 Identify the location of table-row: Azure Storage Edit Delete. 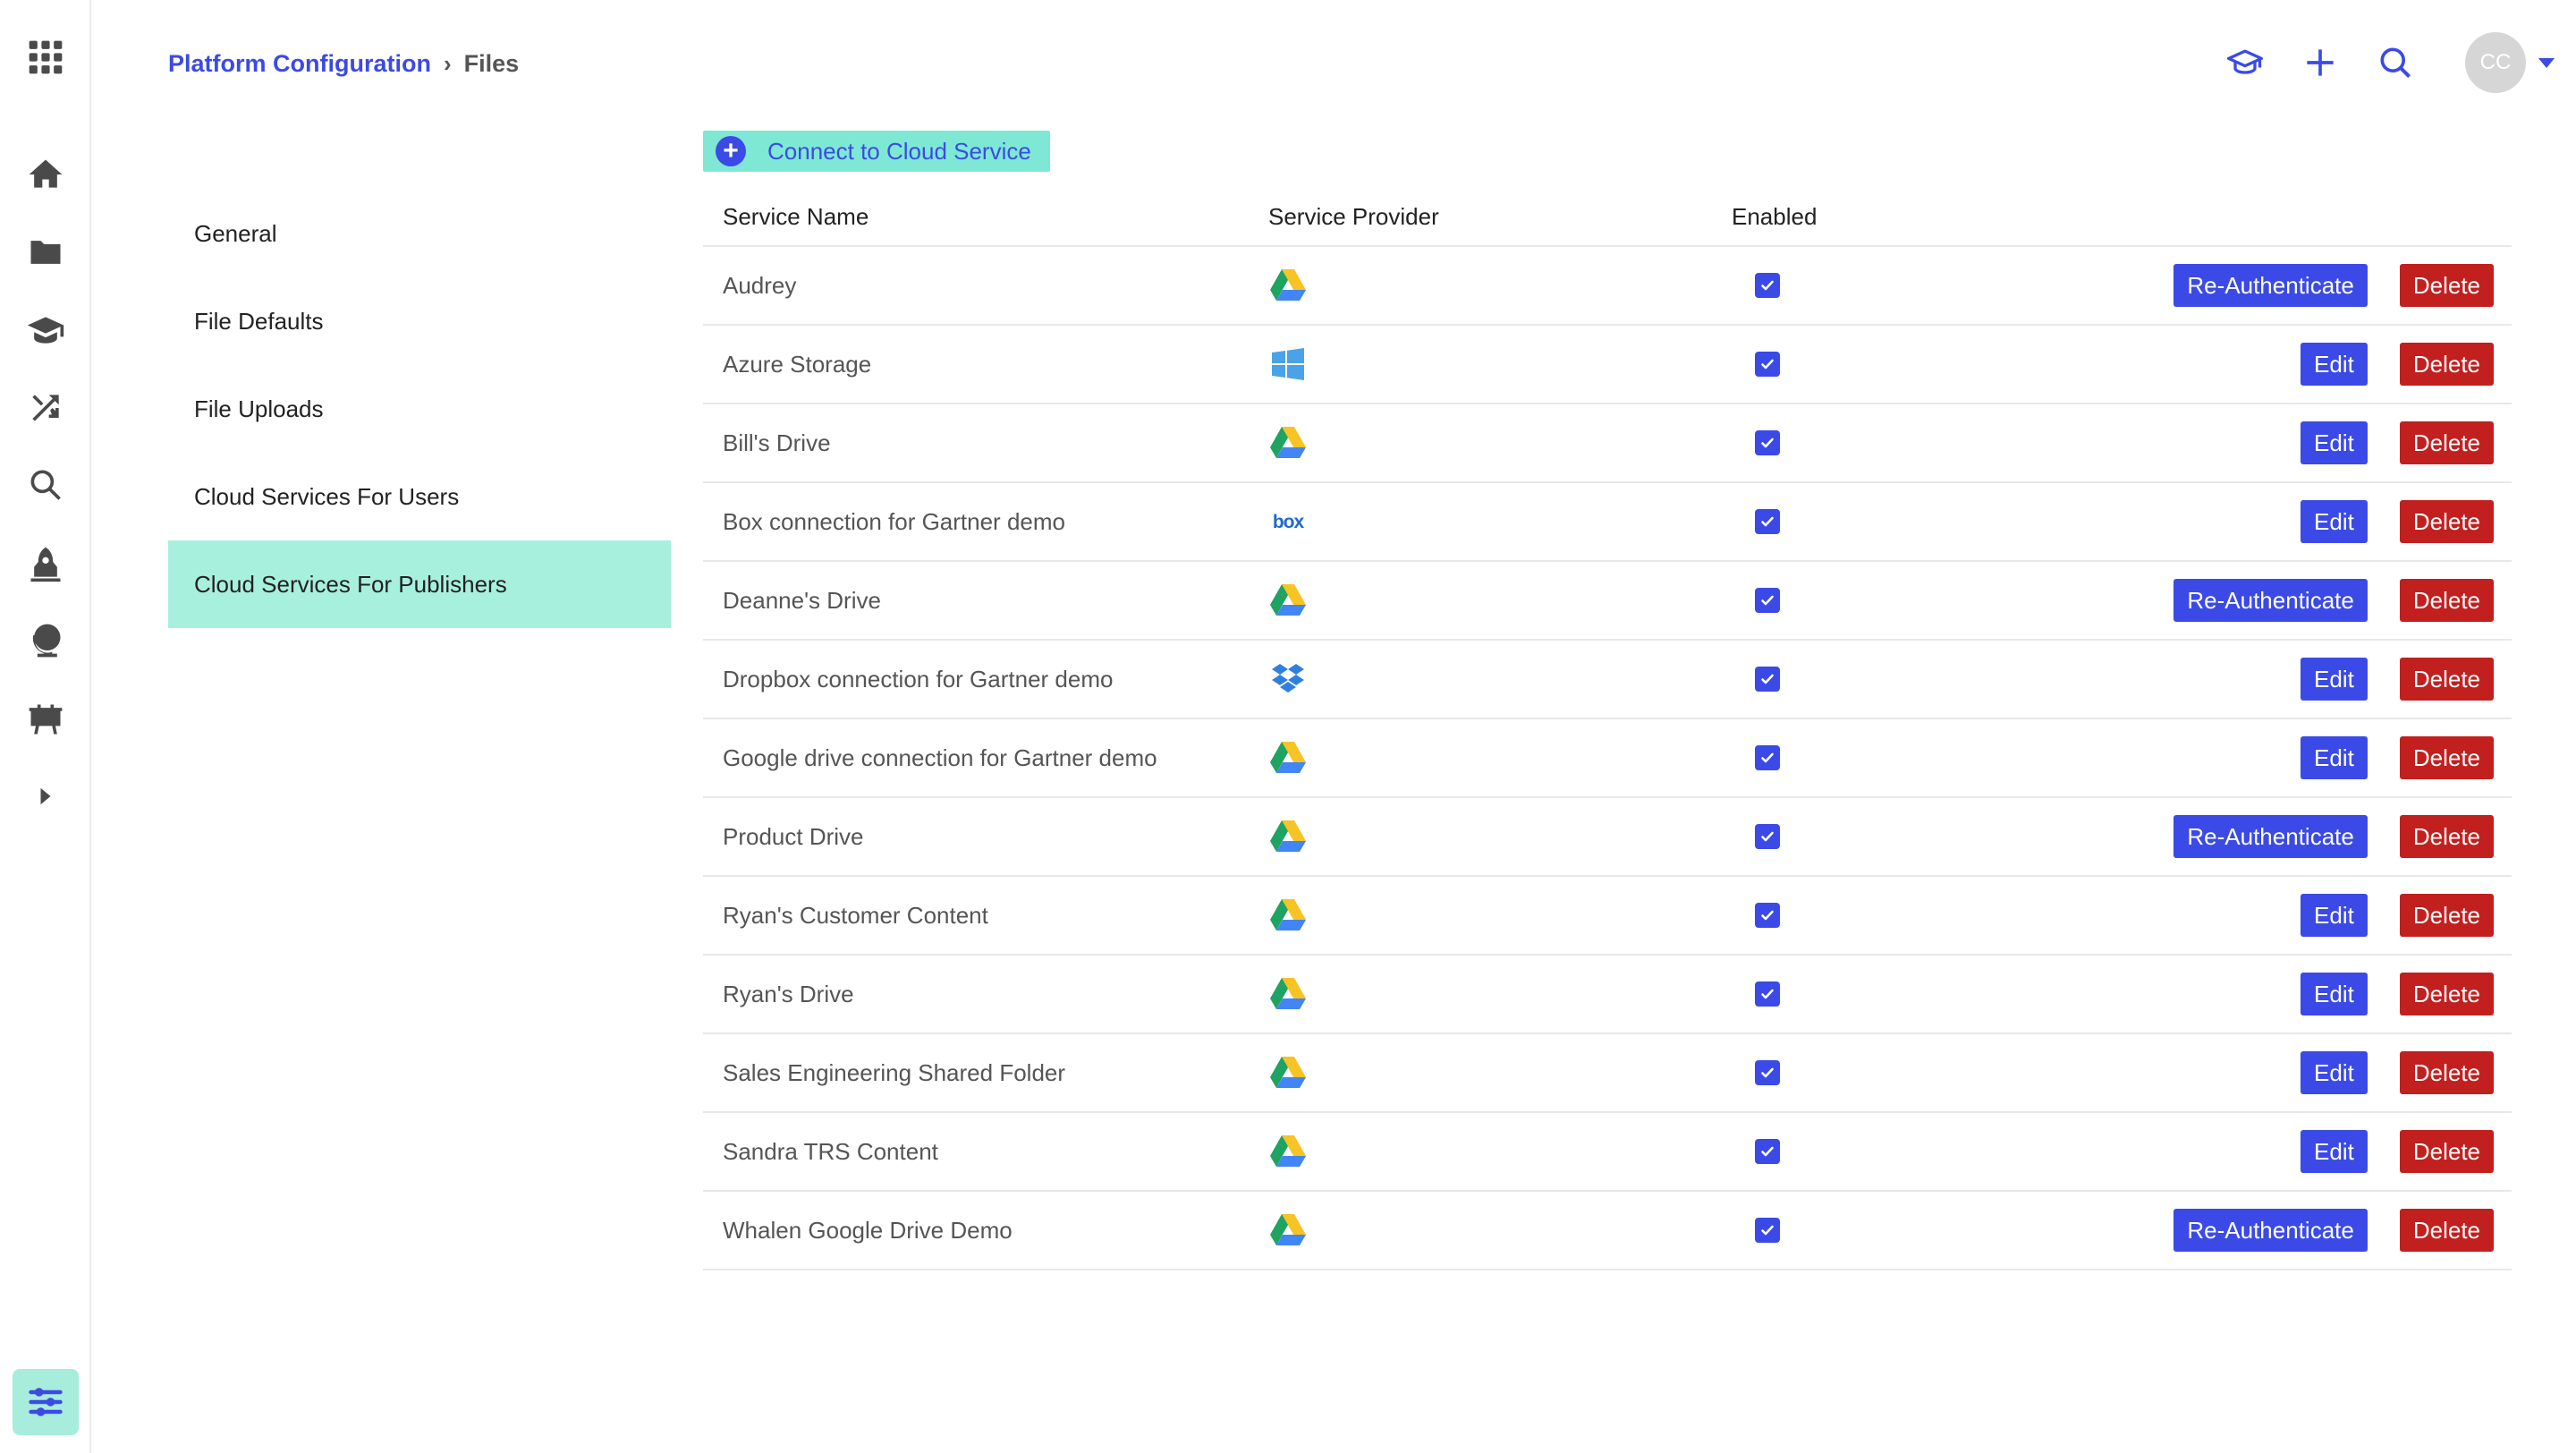
(1607, 365).